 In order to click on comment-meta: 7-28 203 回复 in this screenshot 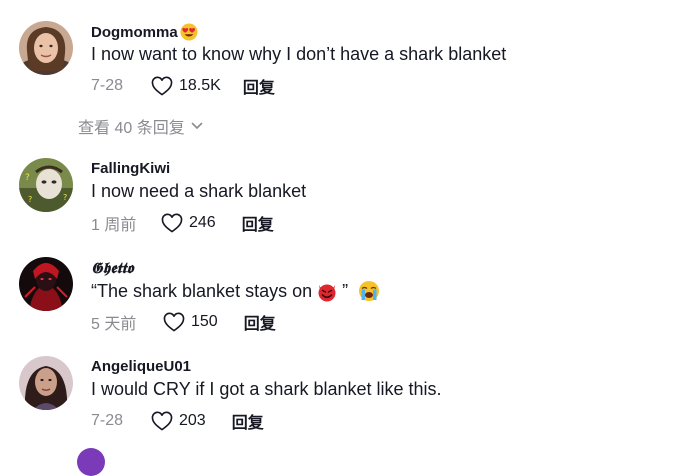, I will do `click(177, 421)`.